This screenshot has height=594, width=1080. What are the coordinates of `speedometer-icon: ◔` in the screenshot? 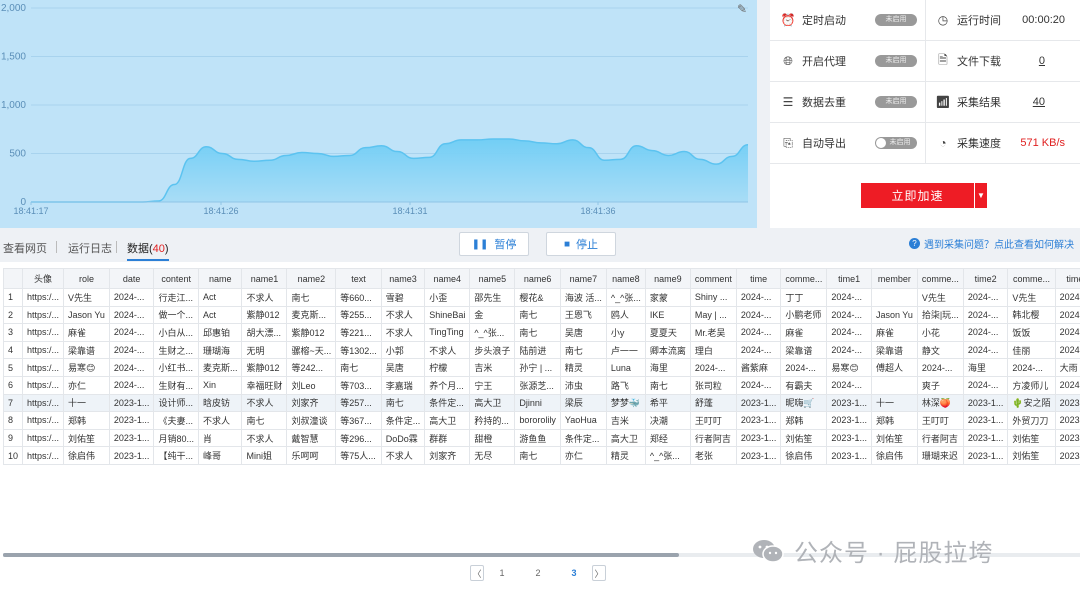 It's located at (943, 143).